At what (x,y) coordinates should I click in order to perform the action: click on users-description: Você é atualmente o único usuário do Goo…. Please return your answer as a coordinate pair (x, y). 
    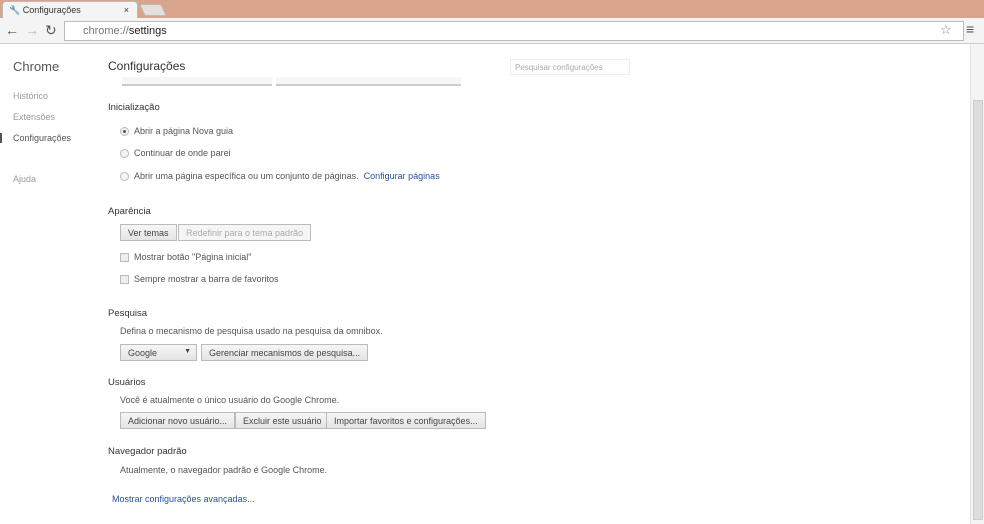
    Looking at the image, I should click on (230, 400).